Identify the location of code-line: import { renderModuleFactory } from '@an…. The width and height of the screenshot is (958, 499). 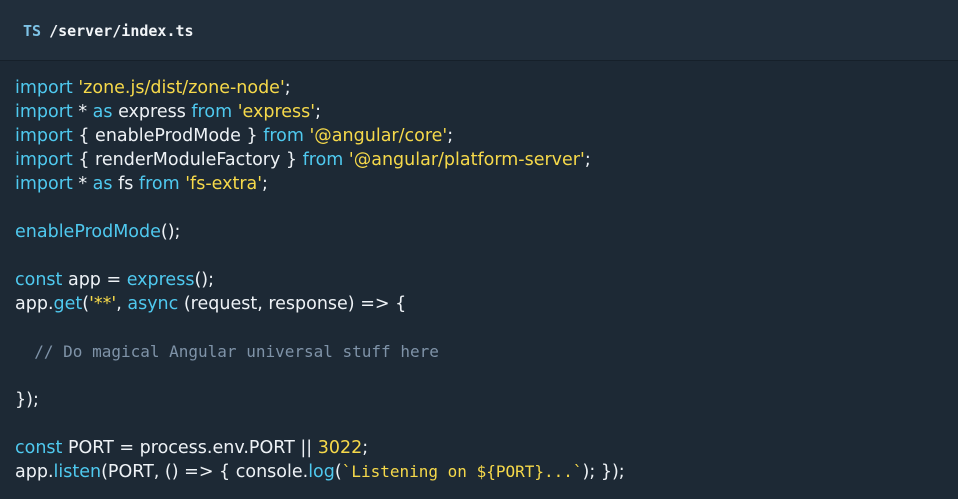
(481, 160).